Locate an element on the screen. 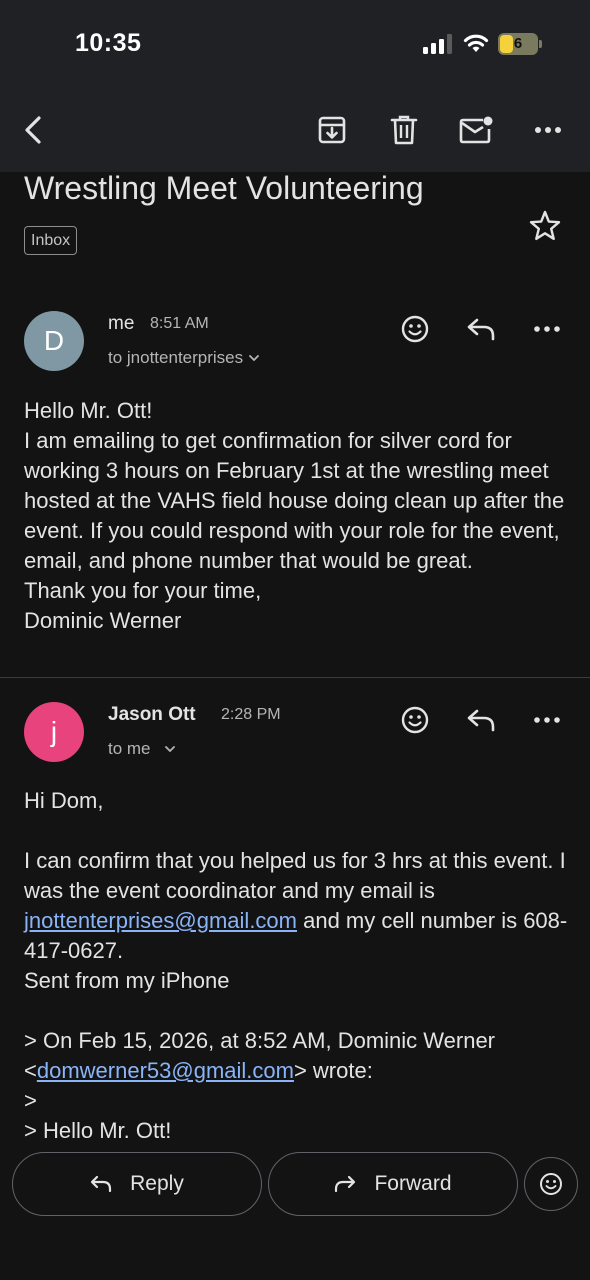  email-toolbar is located at coordinates (295, 130).